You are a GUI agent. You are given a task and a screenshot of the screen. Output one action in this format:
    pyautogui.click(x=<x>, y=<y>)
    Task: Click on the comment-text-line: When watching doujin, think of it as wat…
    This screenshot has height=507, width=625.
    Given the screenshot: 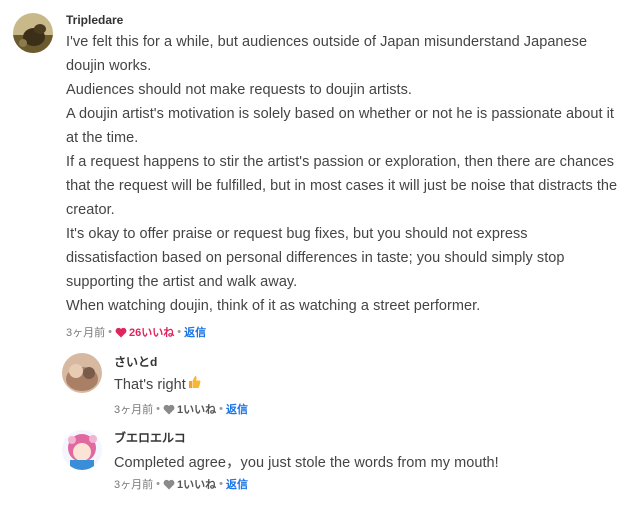 What is the action you would take?
    pyautogui.click(x=273, y=306)
    